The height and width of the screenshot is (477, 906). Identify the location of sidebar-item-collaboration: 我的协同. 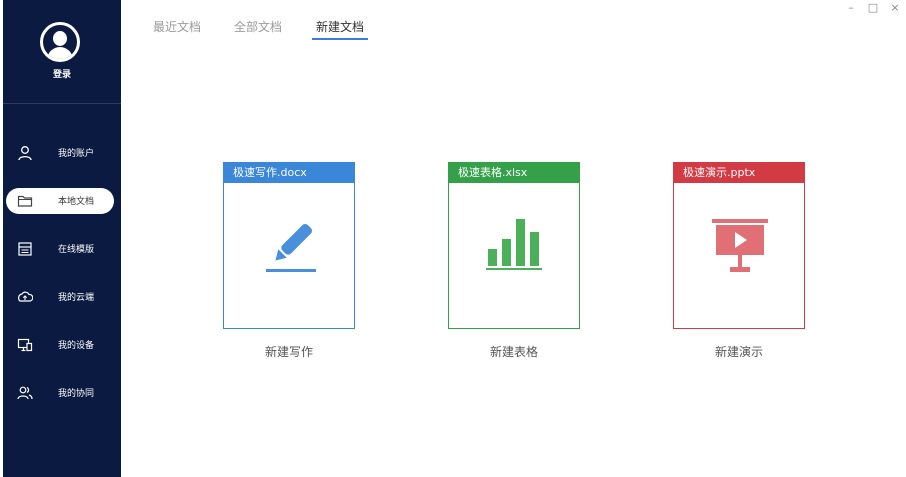
(60, 393).